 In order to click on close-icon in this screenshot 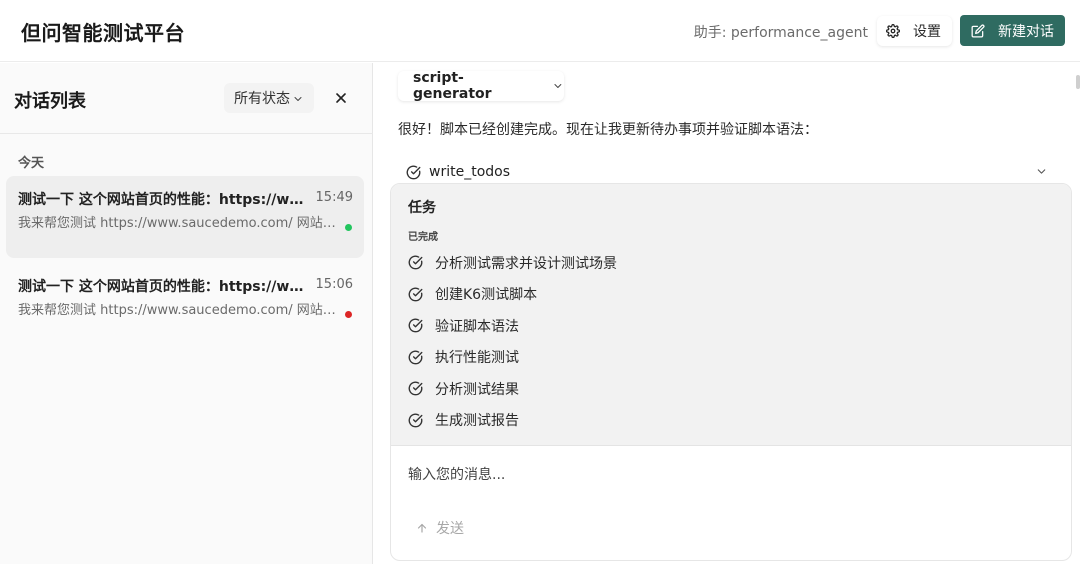, I will do `click(341, 98)`.